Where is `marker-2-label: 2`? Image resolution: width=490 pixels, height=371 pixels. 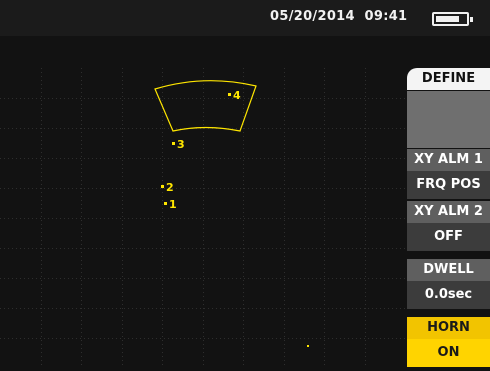
marker-2-label: 2 is located at coordinates (170, 187).